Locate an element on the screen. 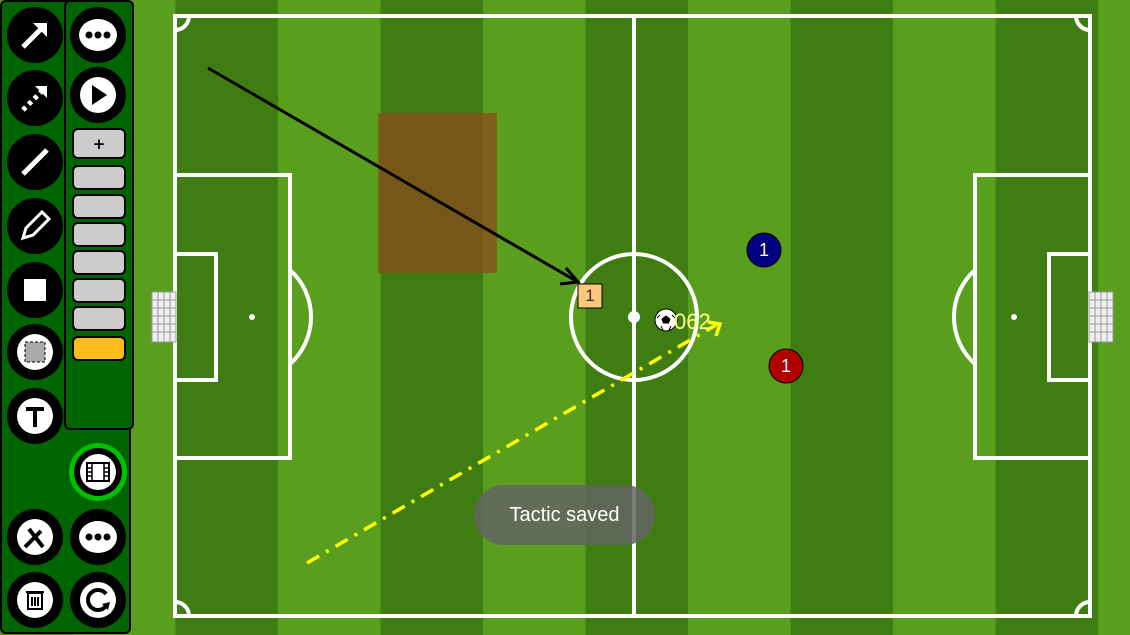 The height and width of the screenshot is (635, 1130). dashed-arrow-button is located at coordinates (35, 98).